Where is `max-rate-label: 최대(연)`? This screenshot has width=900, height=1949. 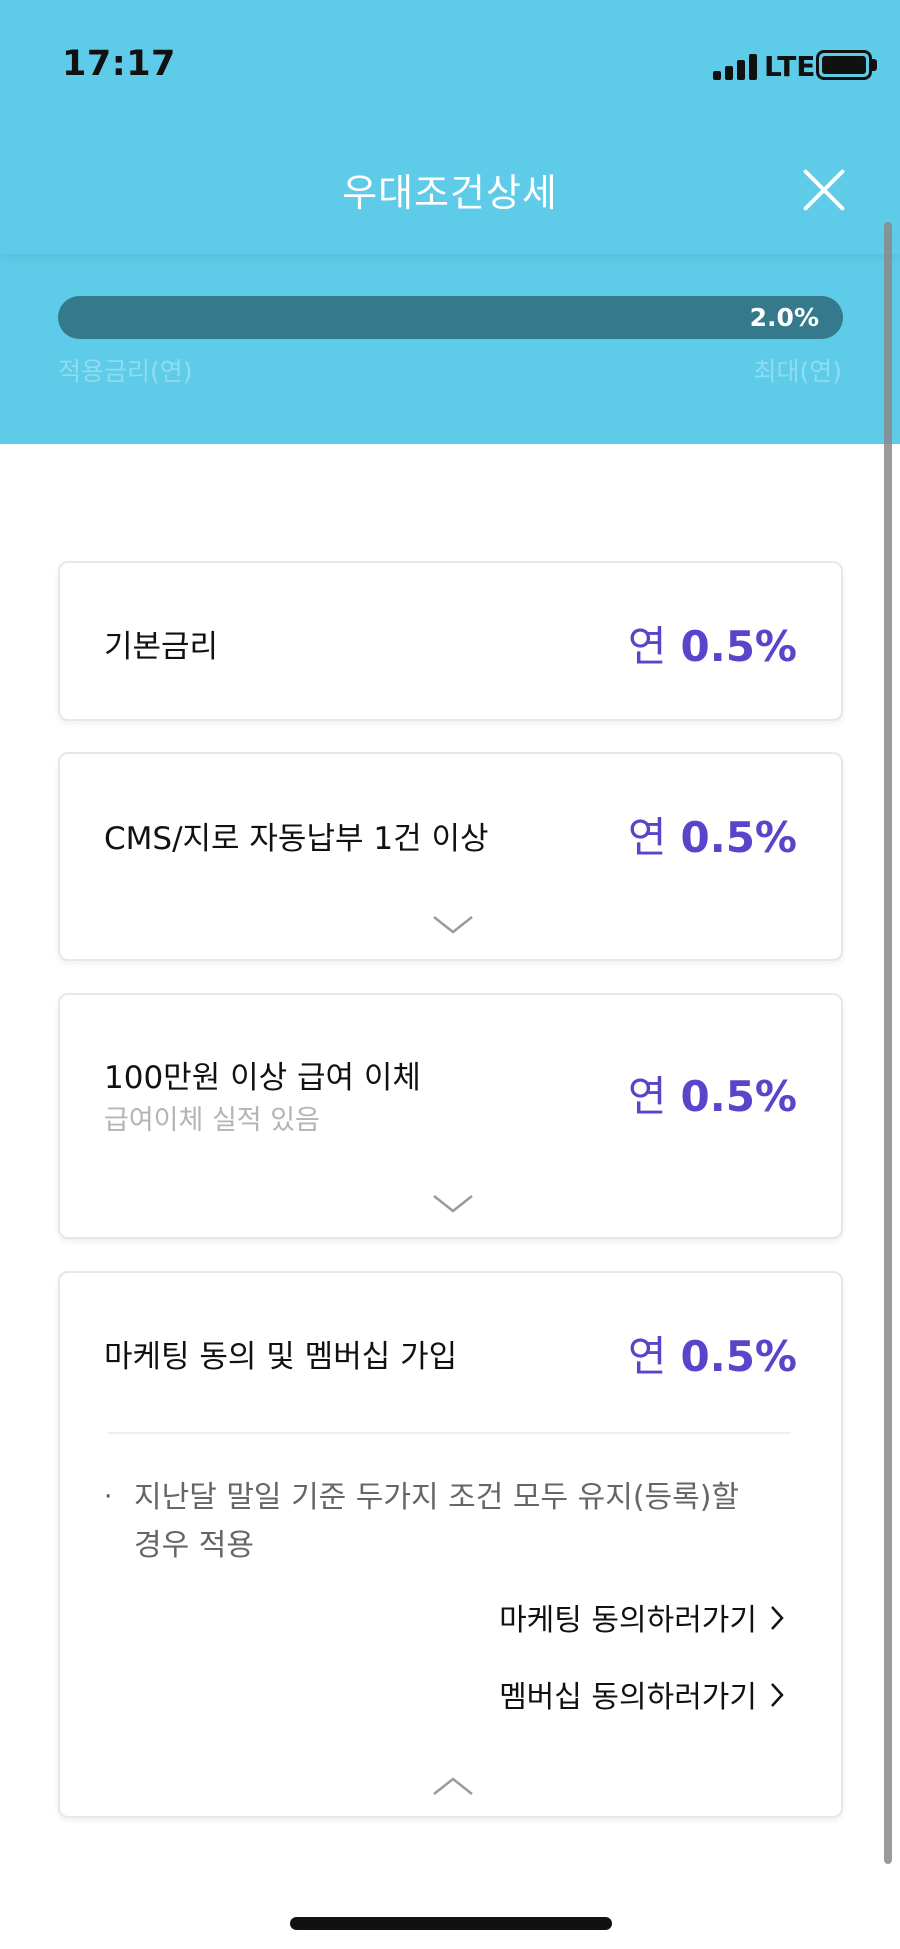
max-rate-label: 최대(연) is located at coordinates (797, 371).